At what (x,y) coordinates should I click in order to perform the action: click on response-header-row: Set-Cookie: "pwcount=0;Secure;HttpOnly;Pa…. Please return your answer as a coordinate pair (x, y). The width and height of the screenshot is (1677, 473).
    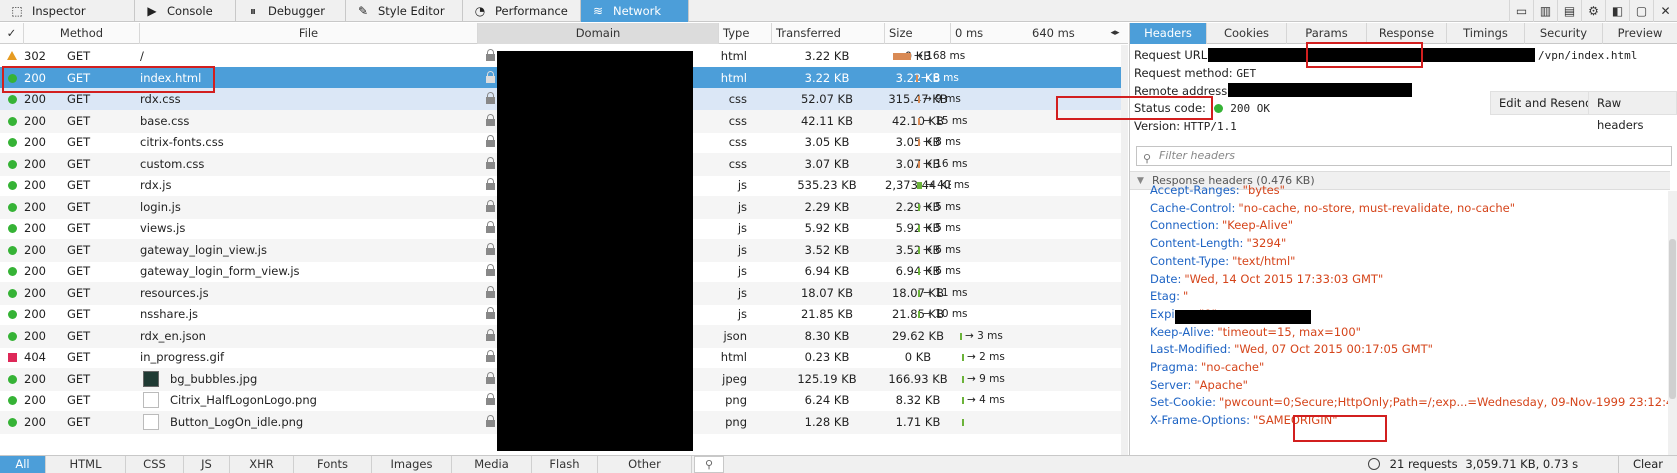
    Looking at the image, I should click on (1413, 402).